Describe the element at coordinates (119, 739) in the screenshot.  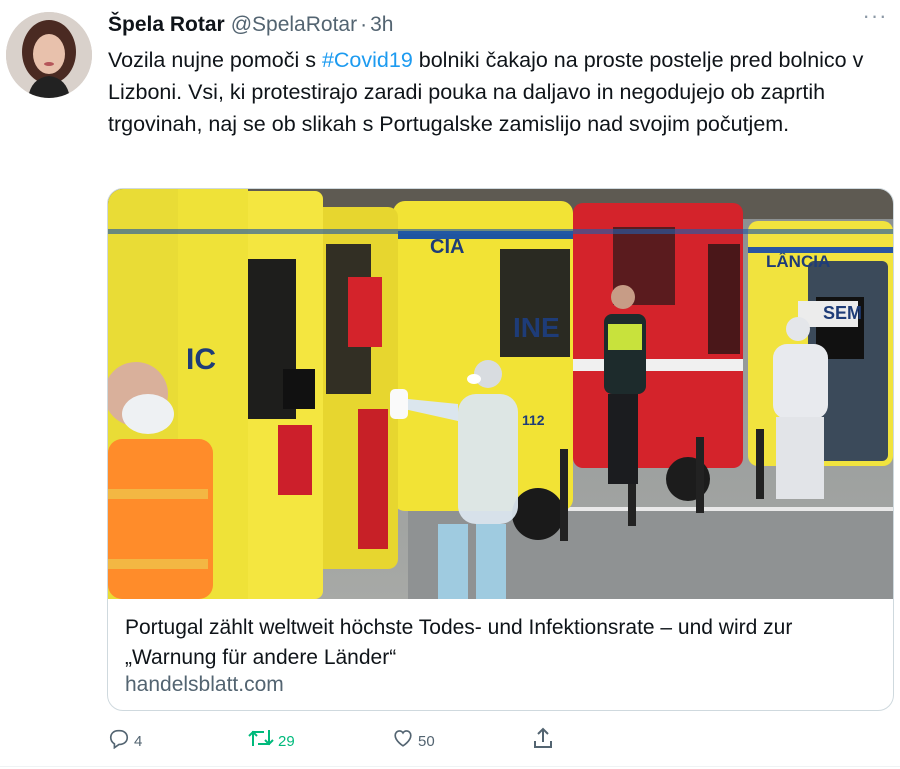
I see `reply-icon` at that location.